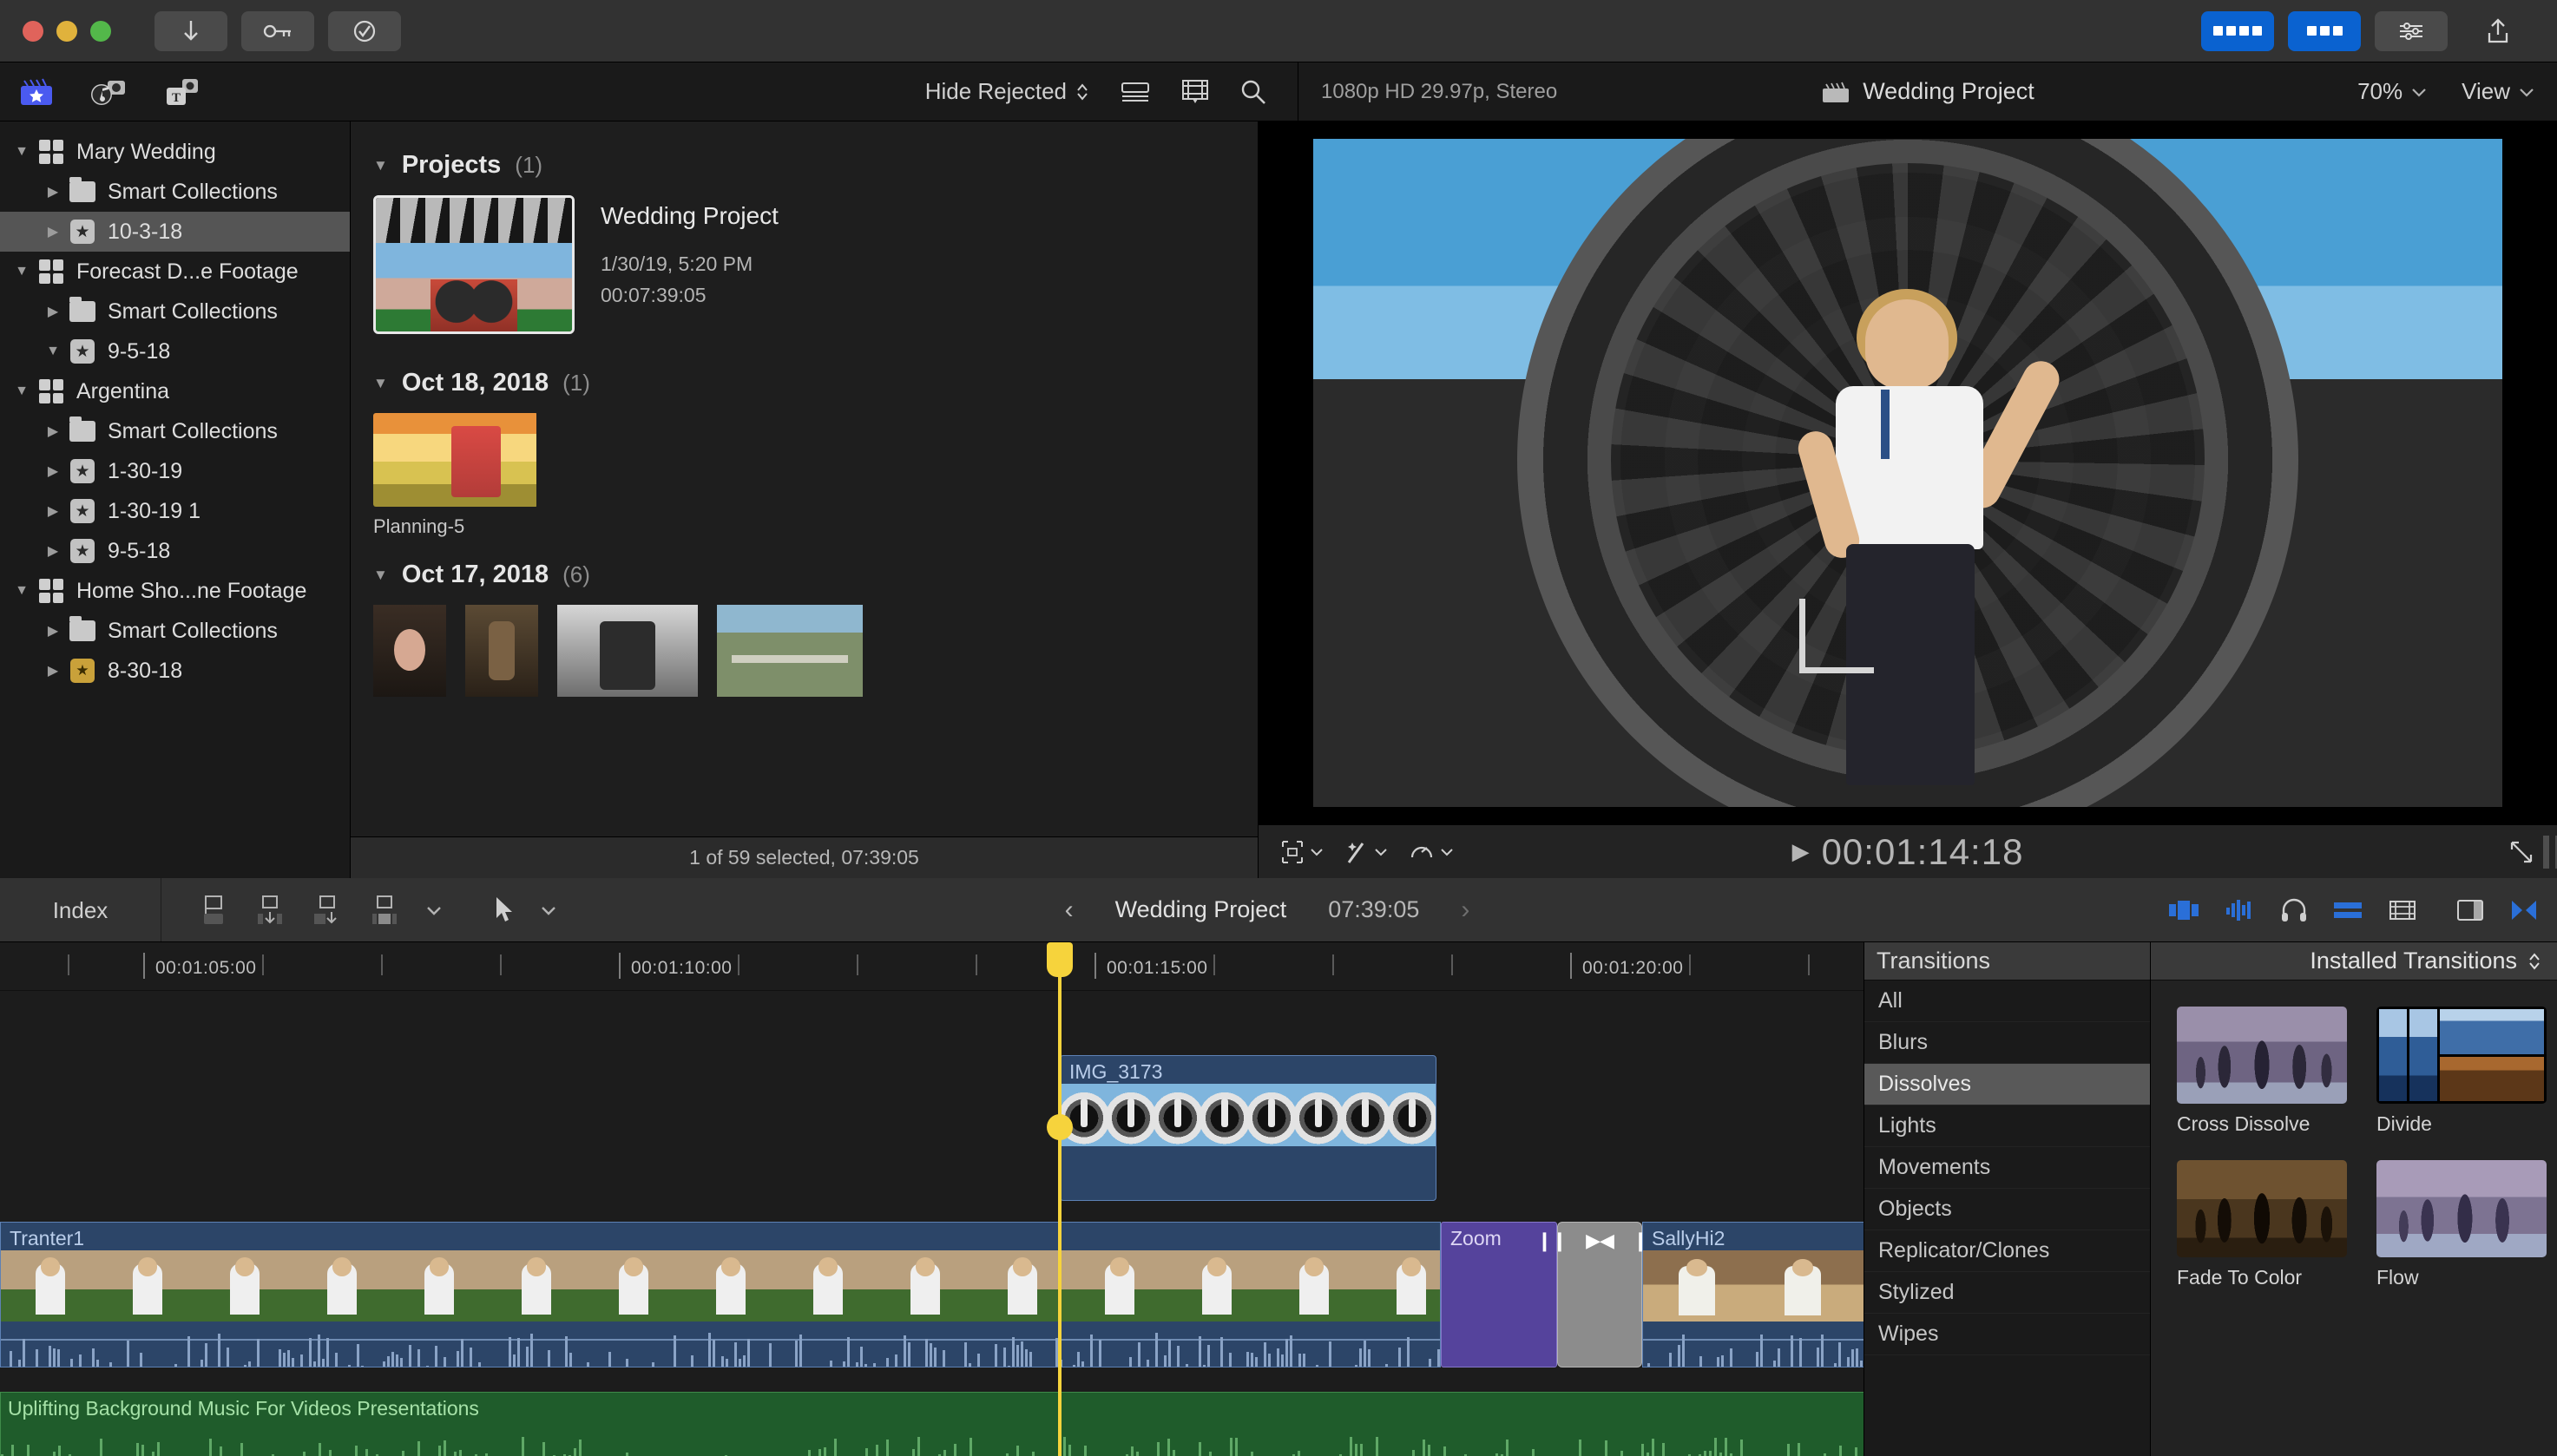 The image size is (2557, 1456). What do you see at coordinates (175, 391) in the screenshot?
I see `sidebar-item-argentina: ▼ Argentina` at bounding box center [175, 391].